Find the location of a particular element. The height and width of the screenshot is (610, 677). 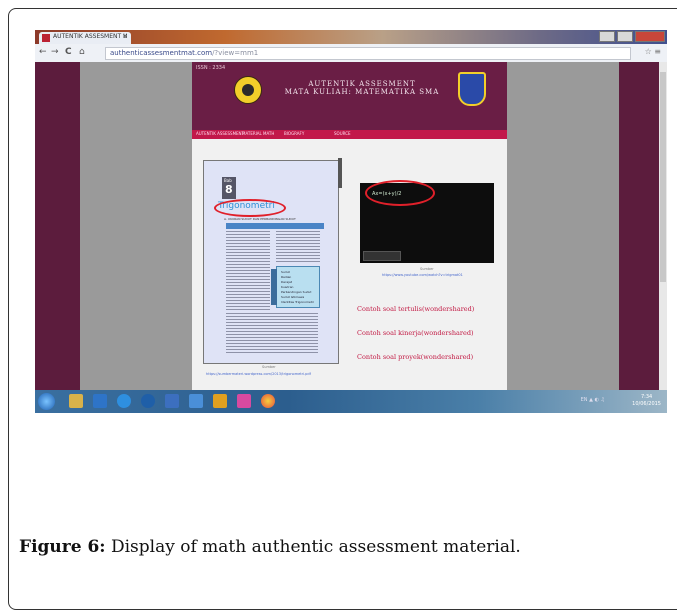

taskbar-clock: 7:34 10/06/2015 is located at coordinates (646, 401).